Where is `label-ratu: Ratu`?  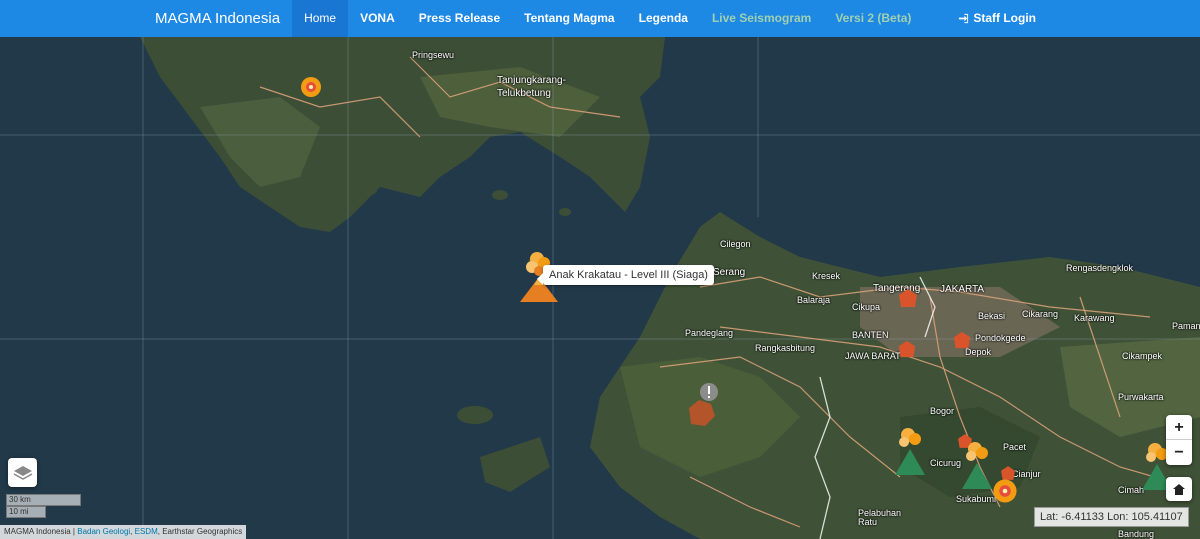 label-ratu: Ratu is located at coordinates (868, 522).